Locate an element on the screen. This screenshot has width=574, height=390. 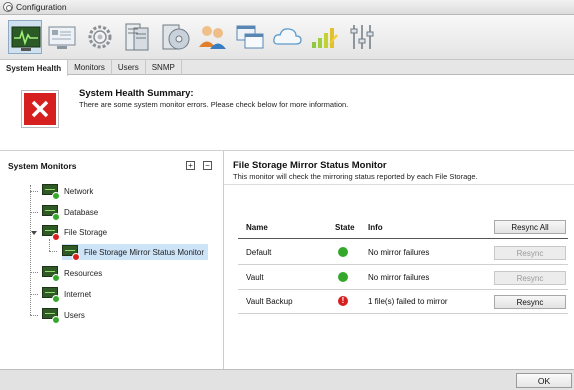
signal-bars-icon is located at coordinates (325, 37).